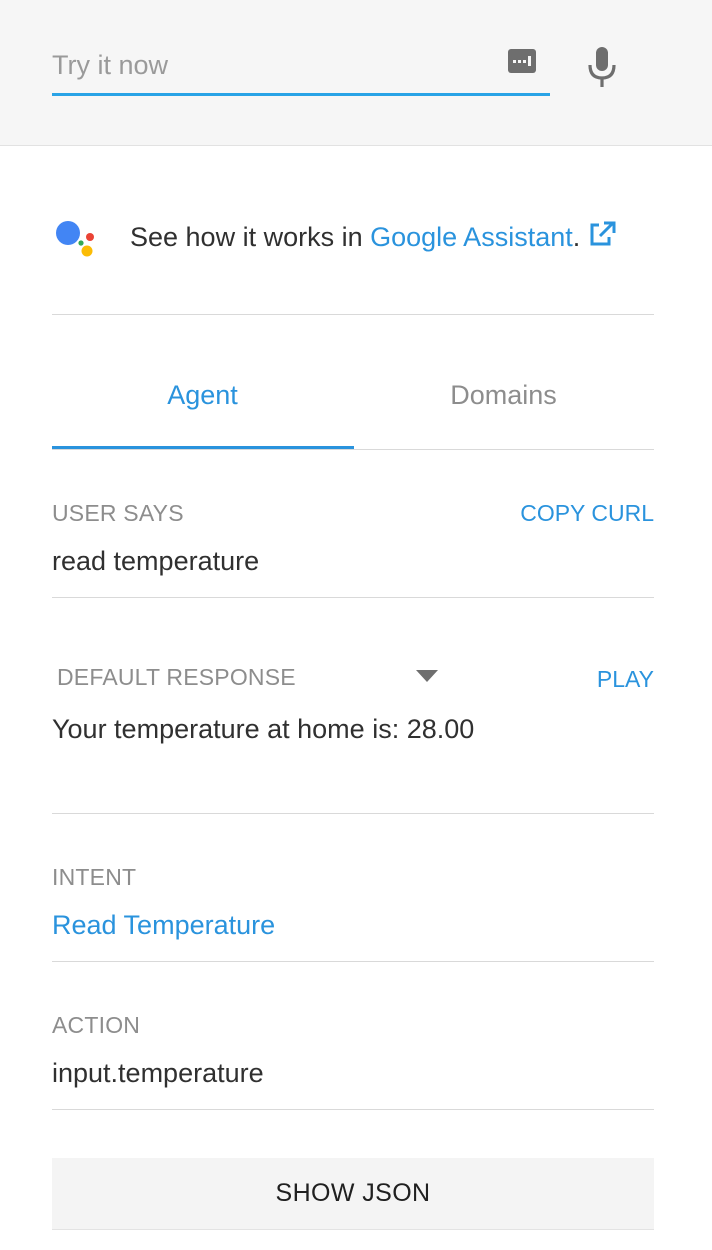 The image size is (712, 1250). I want to click on try-it-bar, so click(356, 73).